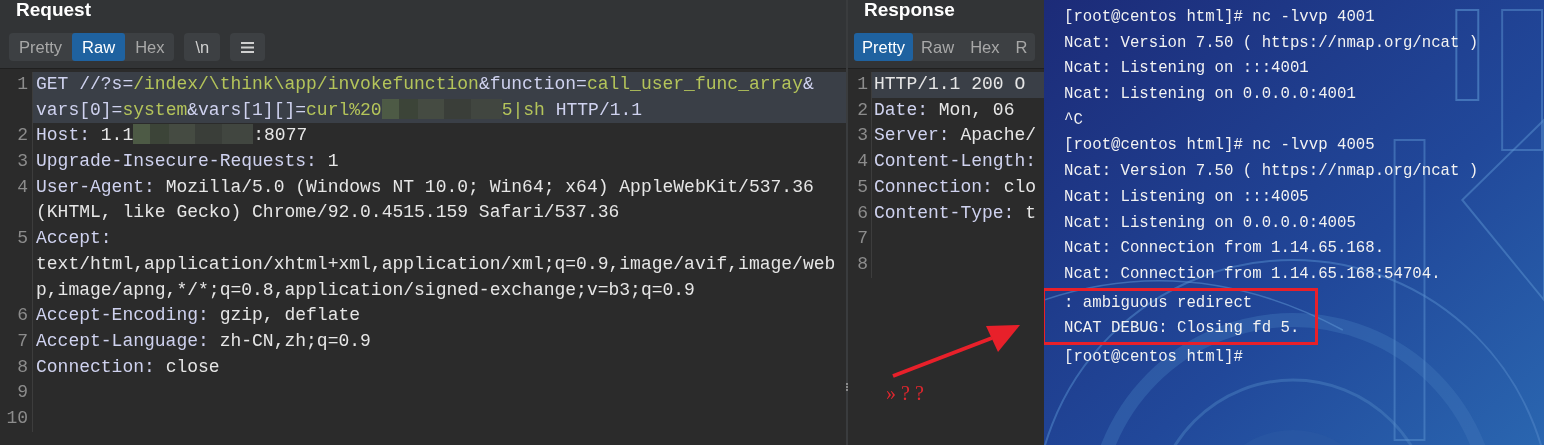 This screenshot has width=1544, height=445. Describe the element at coordinates (74, 238) in the screenshot. I see `code-text: Accept:` at that location.